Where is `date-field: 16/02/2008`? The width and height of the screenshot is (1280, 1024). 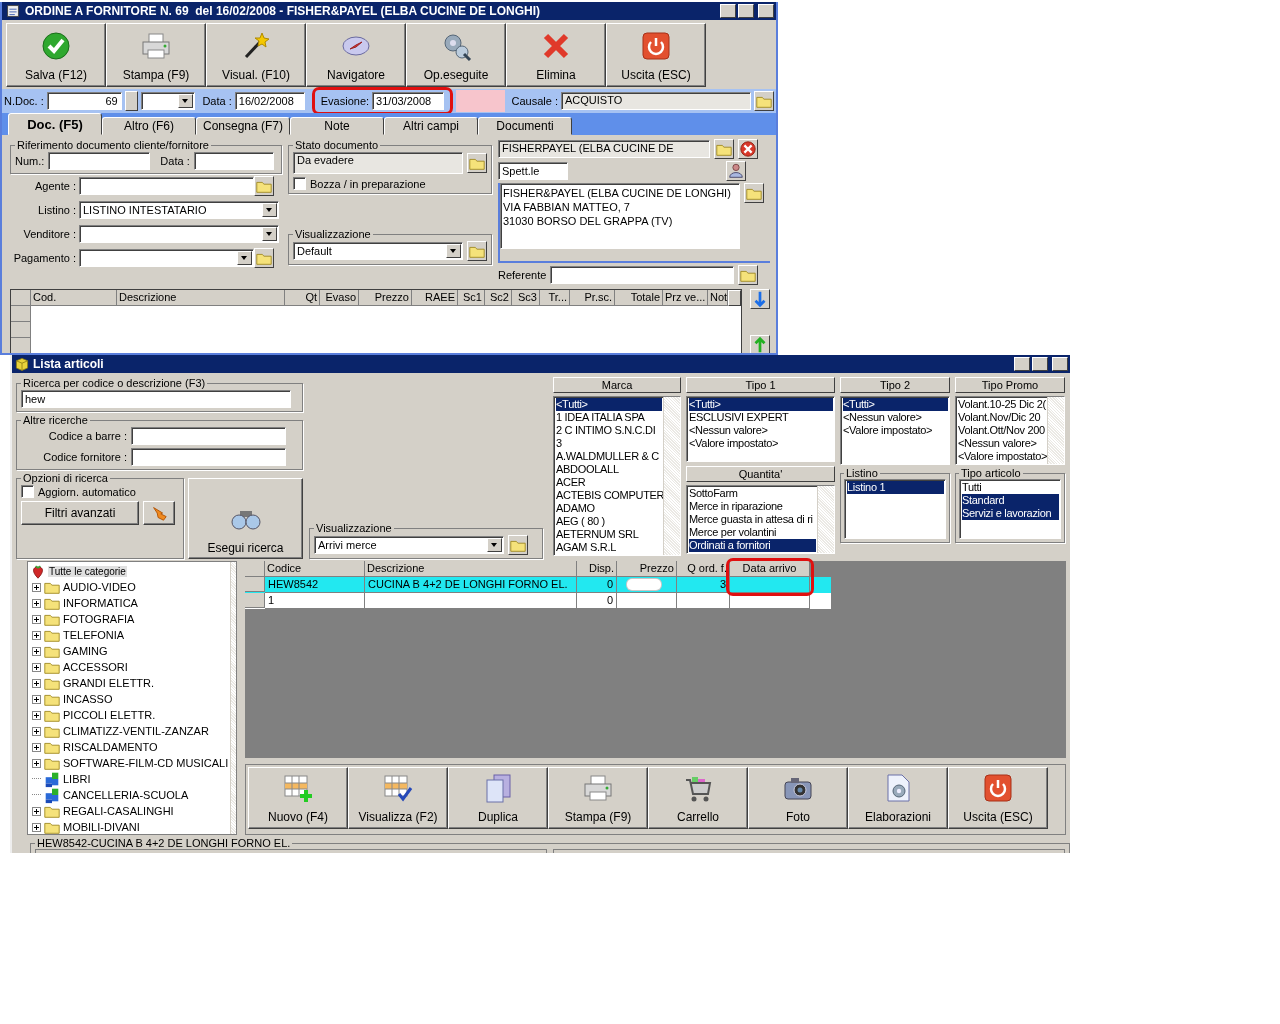 date-field: 16/02/2008 is located at coordinates (269, 101).